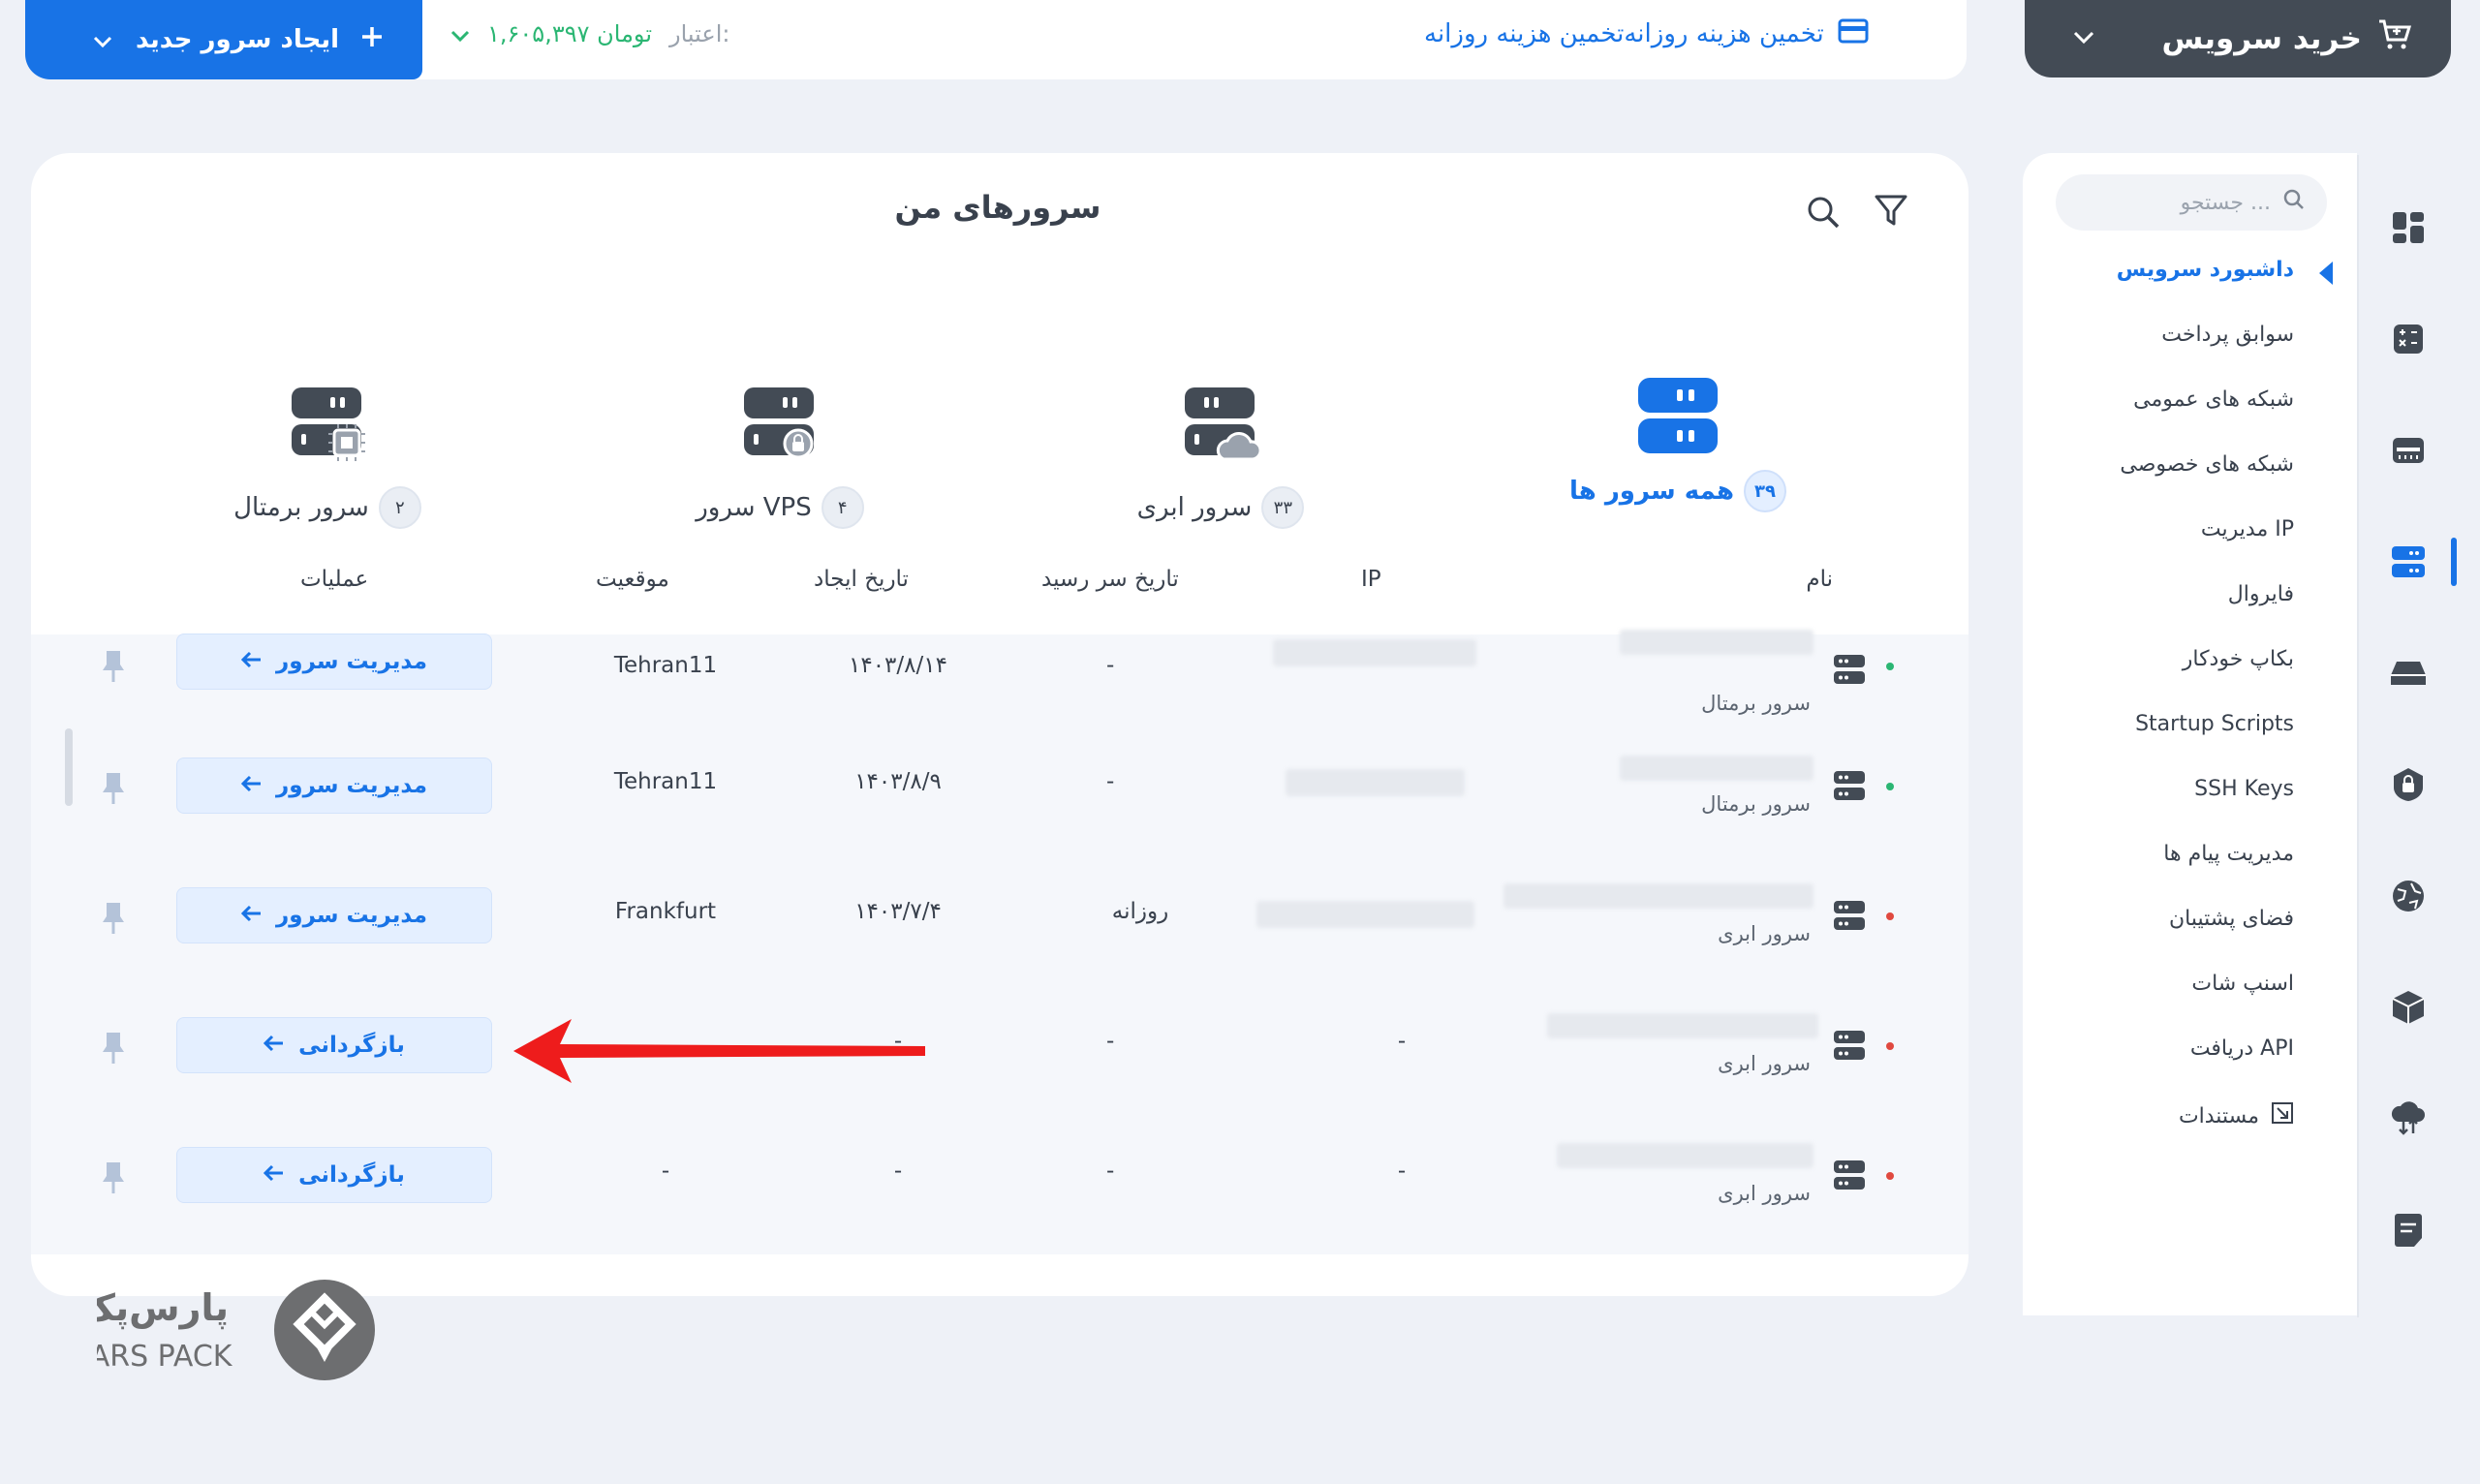 The image size is (2480, 1484). What do you see at coordinates (1371, 579) in the screenshot?
I see `column-ip: IP` at bounding box center [1371, 579].